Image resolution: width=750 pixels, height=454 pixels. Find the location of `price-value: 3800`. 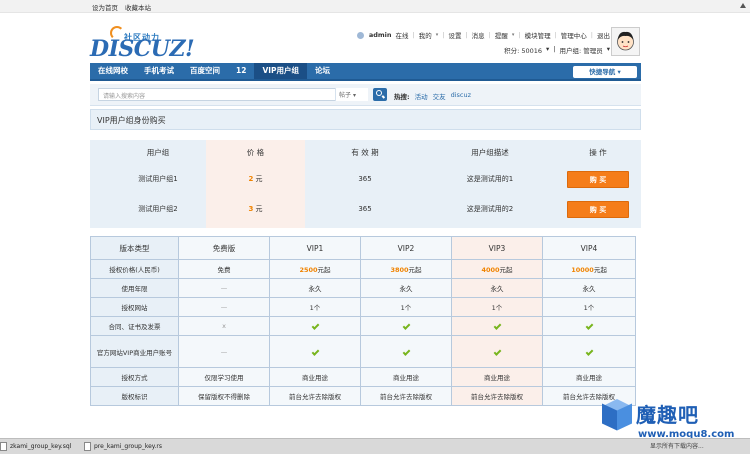

price-value: 3800 is located at coordinates (399, 270).